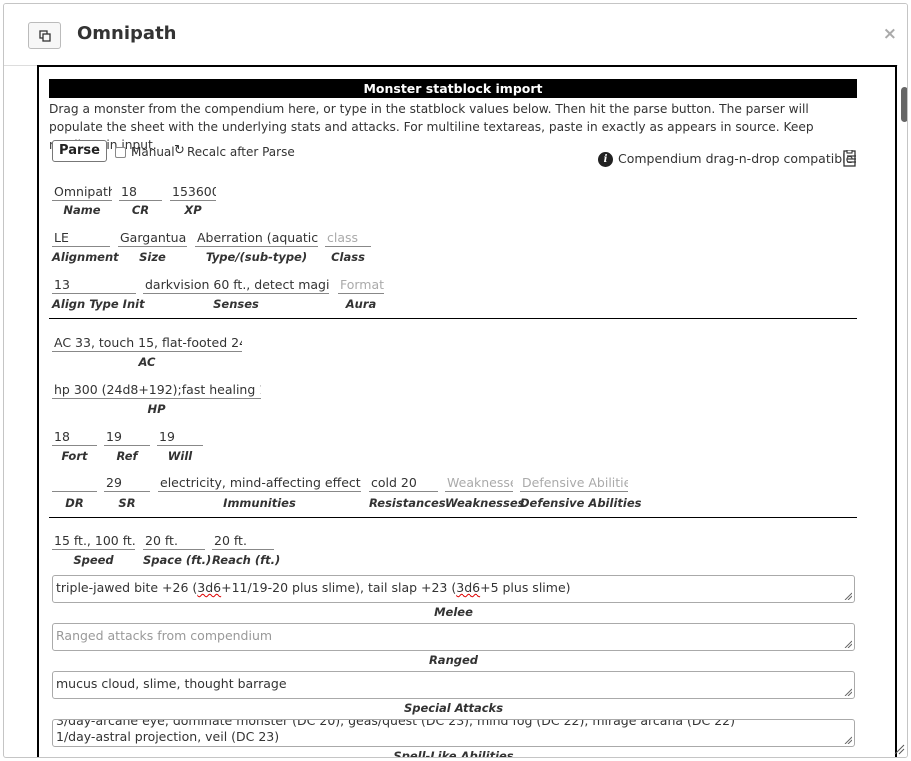 The width and height of the screenshot is (911, 761). I want to click on spell-like-label: Spell-Like Abilities, so click(453, 753).